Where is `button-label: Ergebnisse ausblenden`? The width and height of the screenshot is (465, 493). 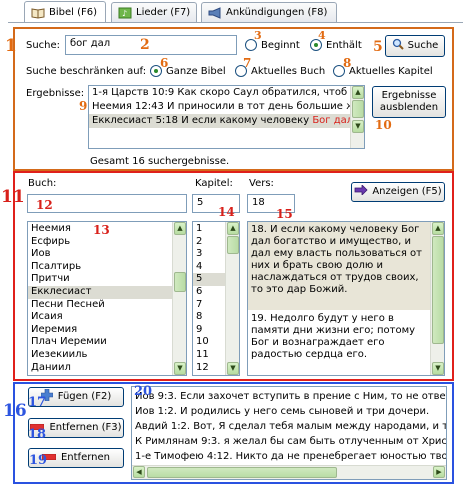
button-label: Ergebnisse ausblenden is located at coordinates (409, 101).